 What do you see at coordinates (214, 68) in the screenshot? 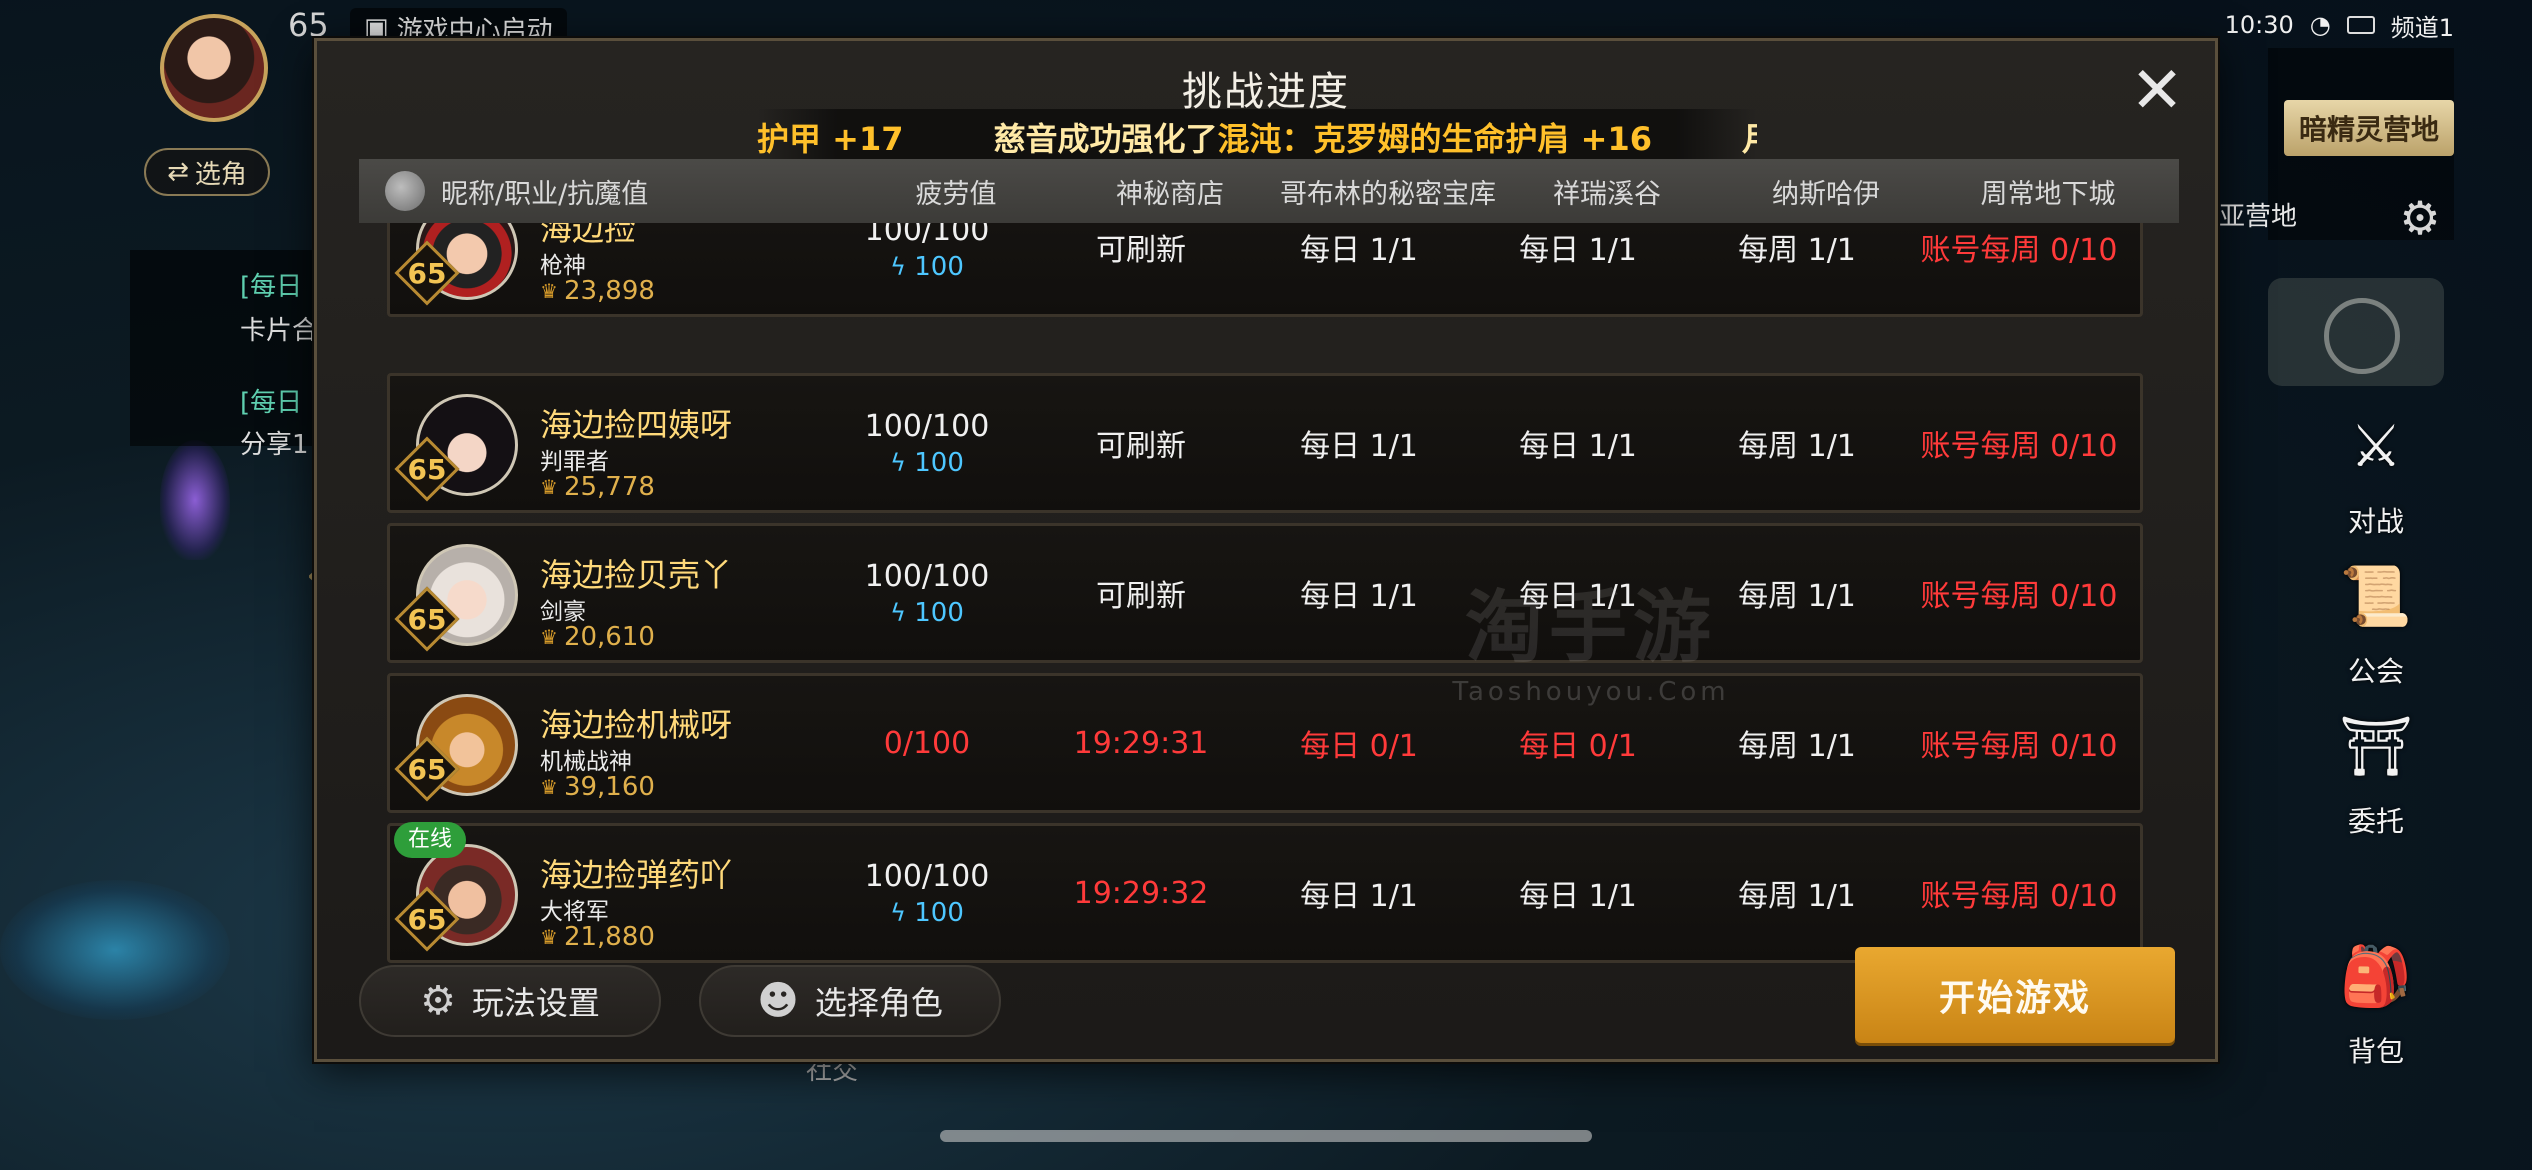
I see `player-avatar` at bounding box center [214, 68].